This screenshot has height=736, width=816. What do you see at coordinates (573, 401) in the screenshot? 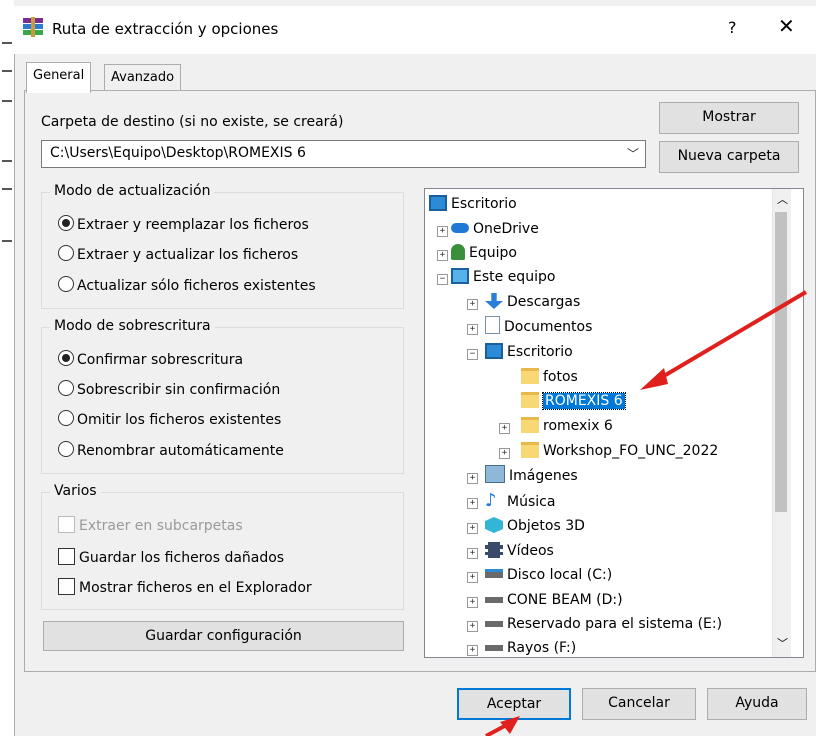
I see `tree-node-selected: ROMEXIS 6` at bounding box center [573, 401].